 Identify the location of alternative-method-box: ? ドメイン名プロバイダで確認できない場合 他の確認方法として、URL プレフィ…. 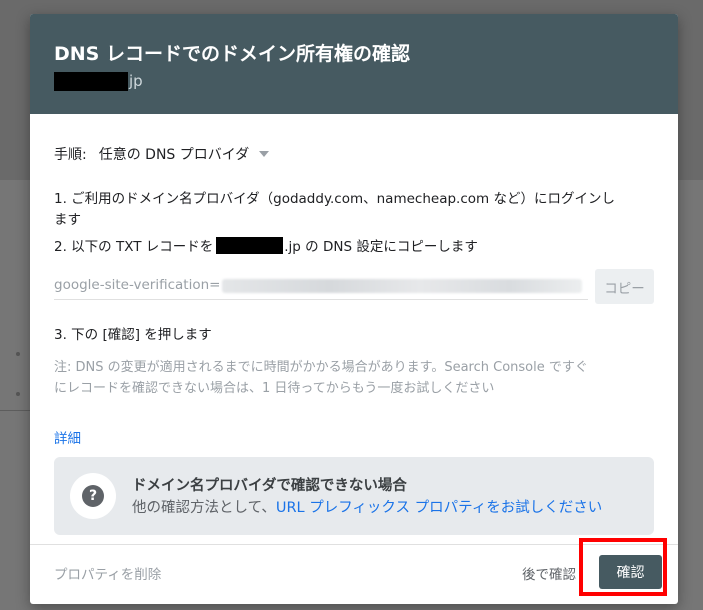
(354, 496).